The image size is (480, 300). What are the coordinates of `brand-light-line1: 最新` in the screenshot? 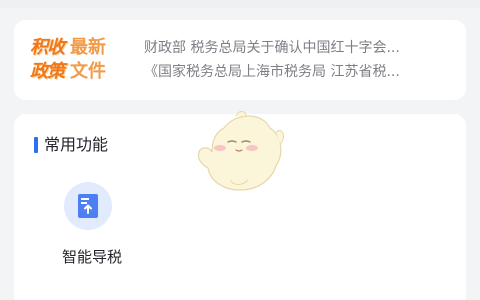 It's located at (88, 47).